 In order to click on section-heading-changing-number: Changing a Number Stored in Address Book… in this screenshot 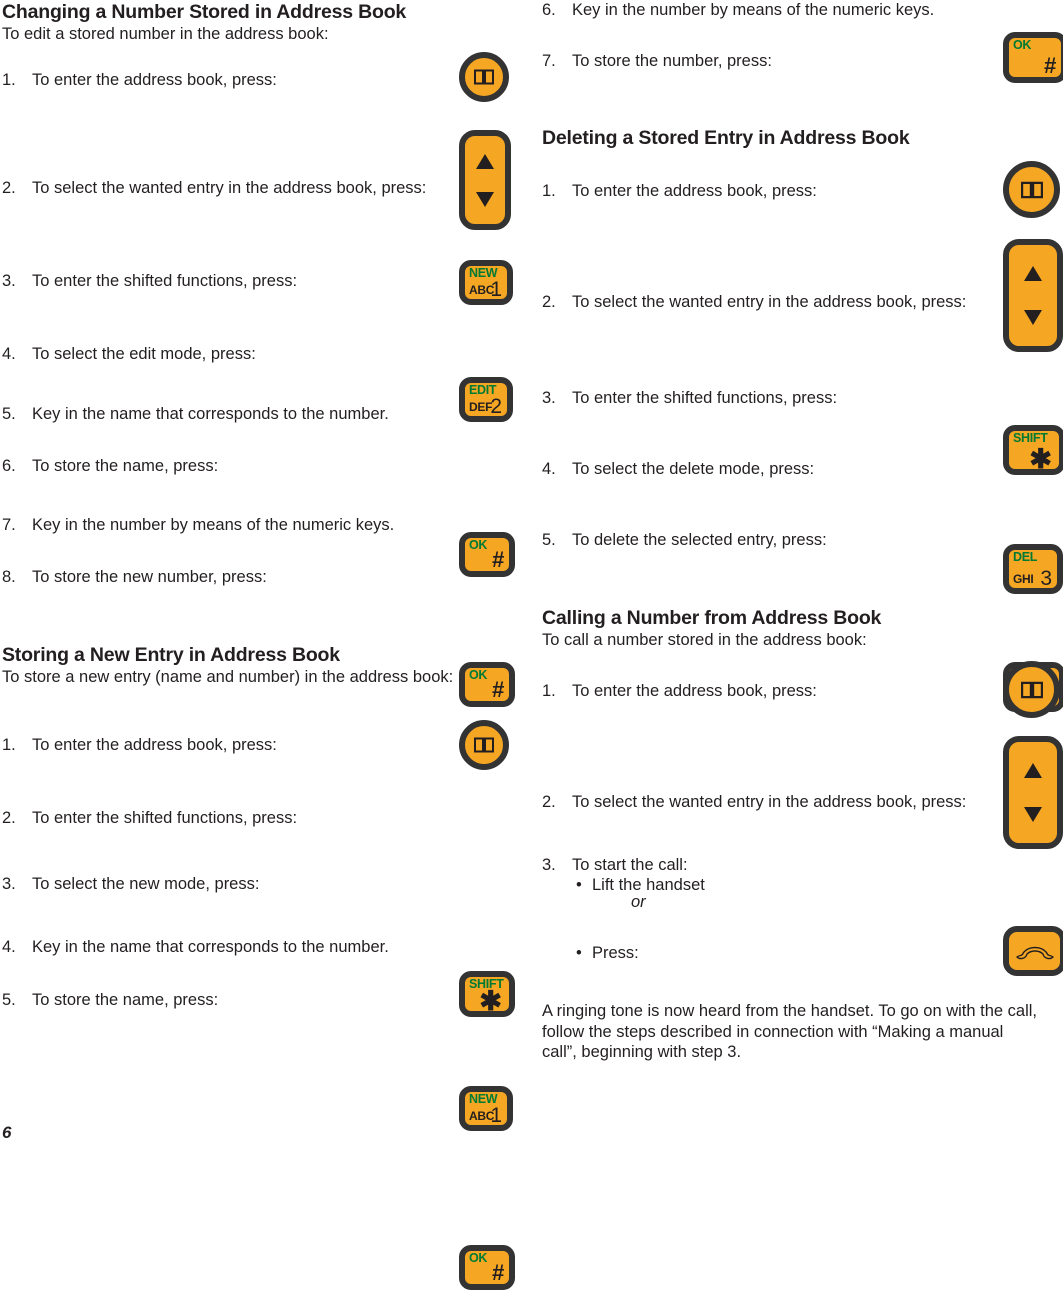, I will do `click(237, 23)`.